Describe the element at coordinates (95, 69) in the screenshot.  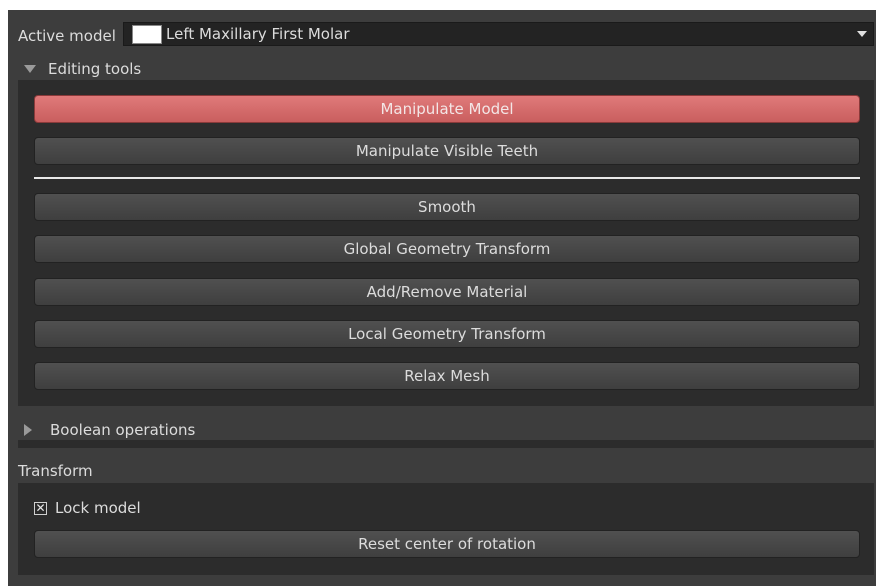
I see `editing-tools-title: Editing tools` at that location.